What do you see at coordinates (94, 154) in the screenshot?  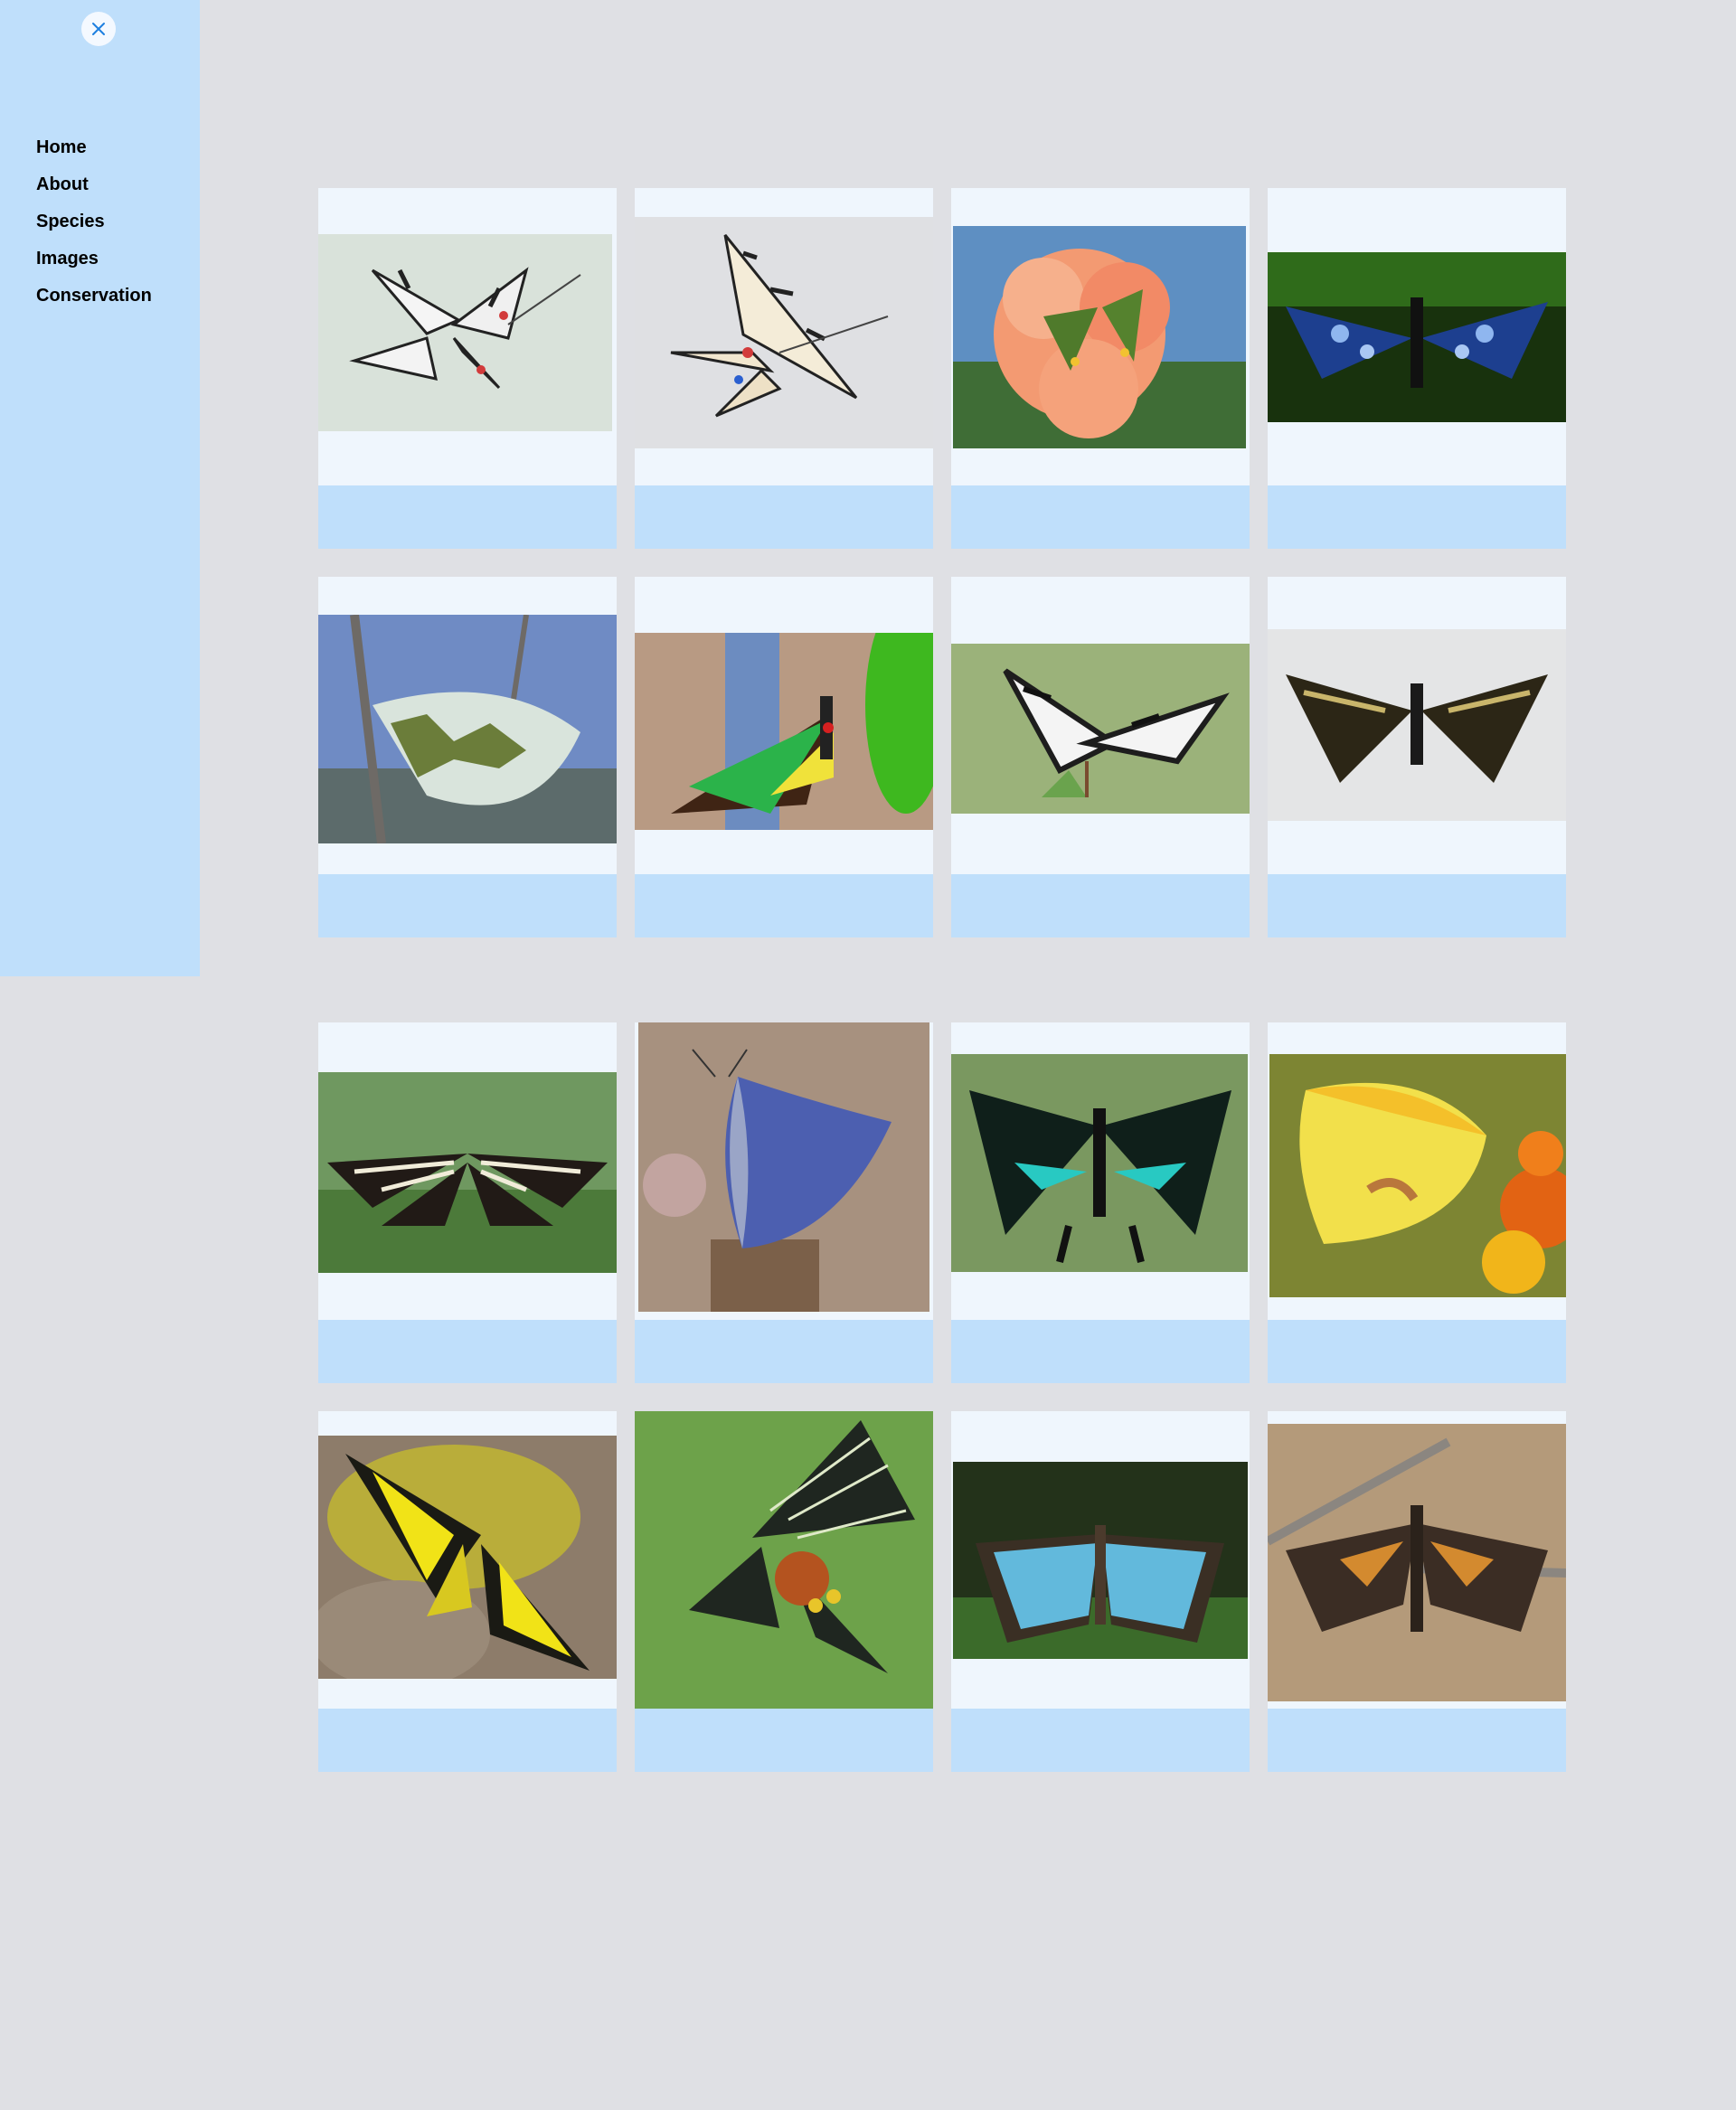 I see `nav-home: Home` at bounding box center [94, 154].